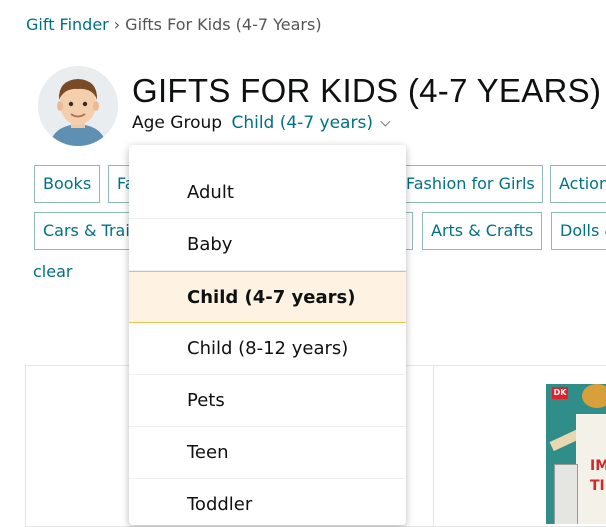 The width and height of the screenshot is (606, 527). I want to click on page-title: GIFTS FOR KIDS (4-7 YEARS), so click(367, 90).